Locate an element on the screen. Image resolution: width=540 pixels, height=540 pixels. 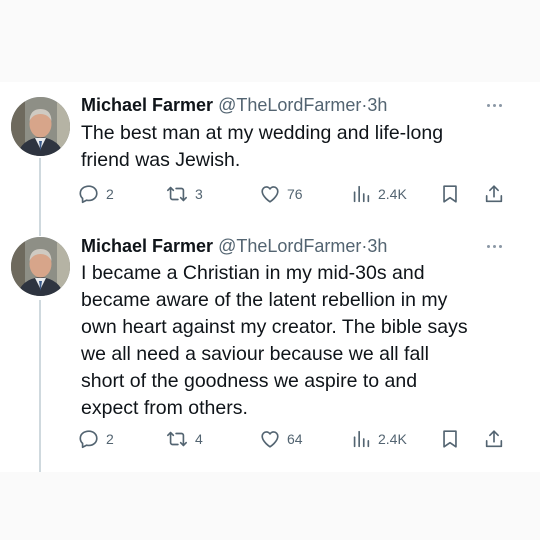
retweet-button: 3 is located at coordinates (184, 194).